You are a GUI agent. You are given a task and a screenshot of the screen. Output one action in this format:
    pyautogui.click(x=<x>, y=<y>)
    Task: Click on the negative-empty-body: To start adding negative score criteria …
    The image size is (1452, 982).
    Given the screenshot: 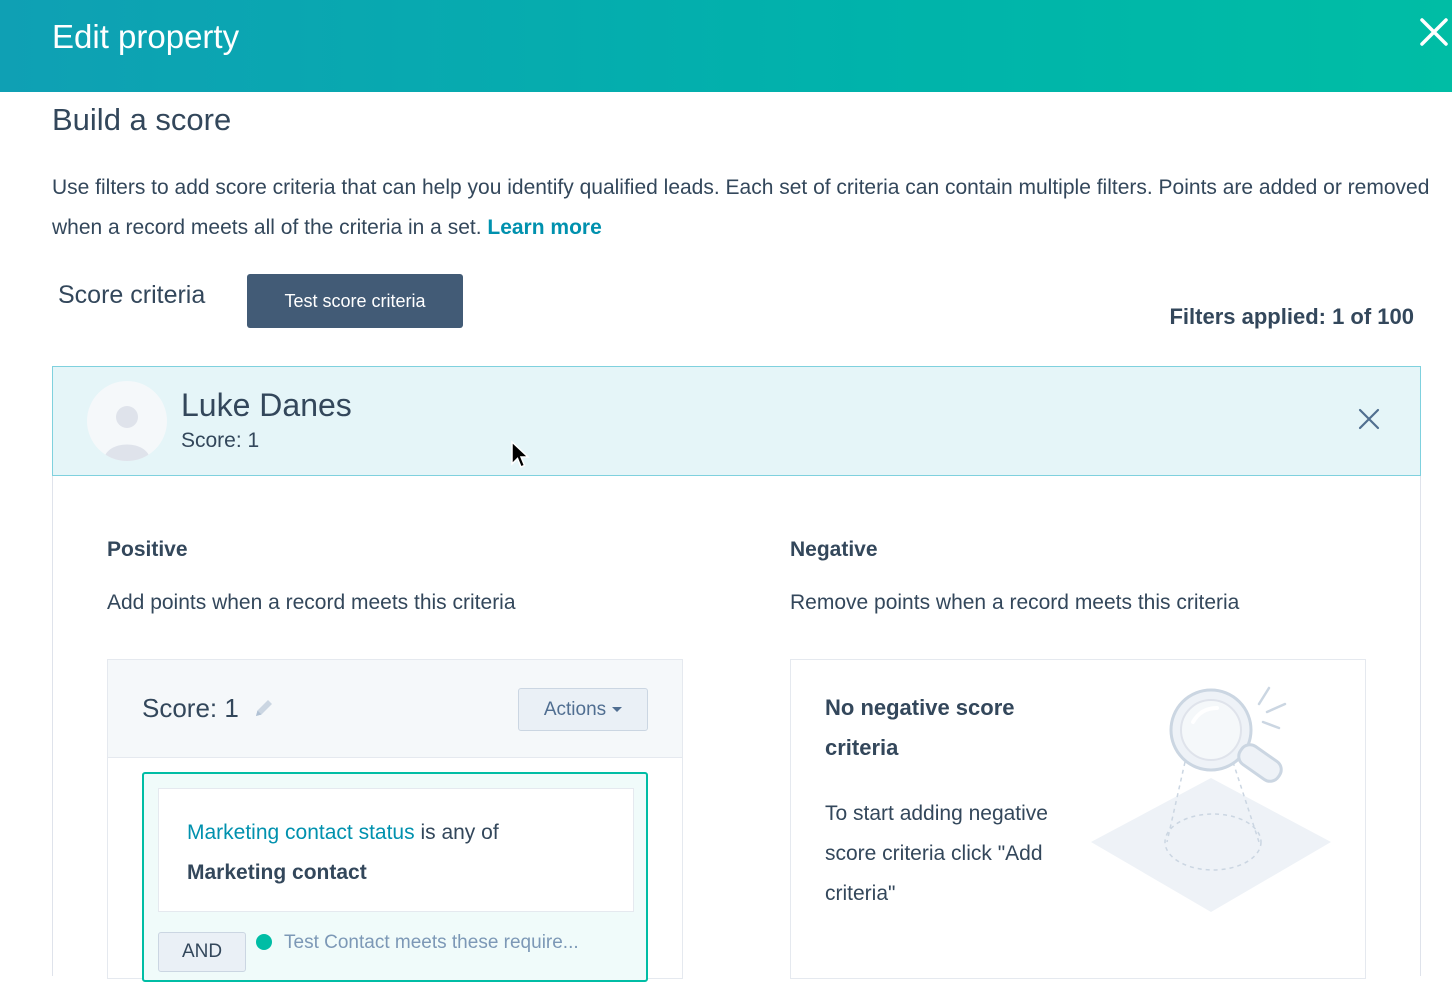 What is the action you would take?
    pyautogui.click(x=936, y=853)
    